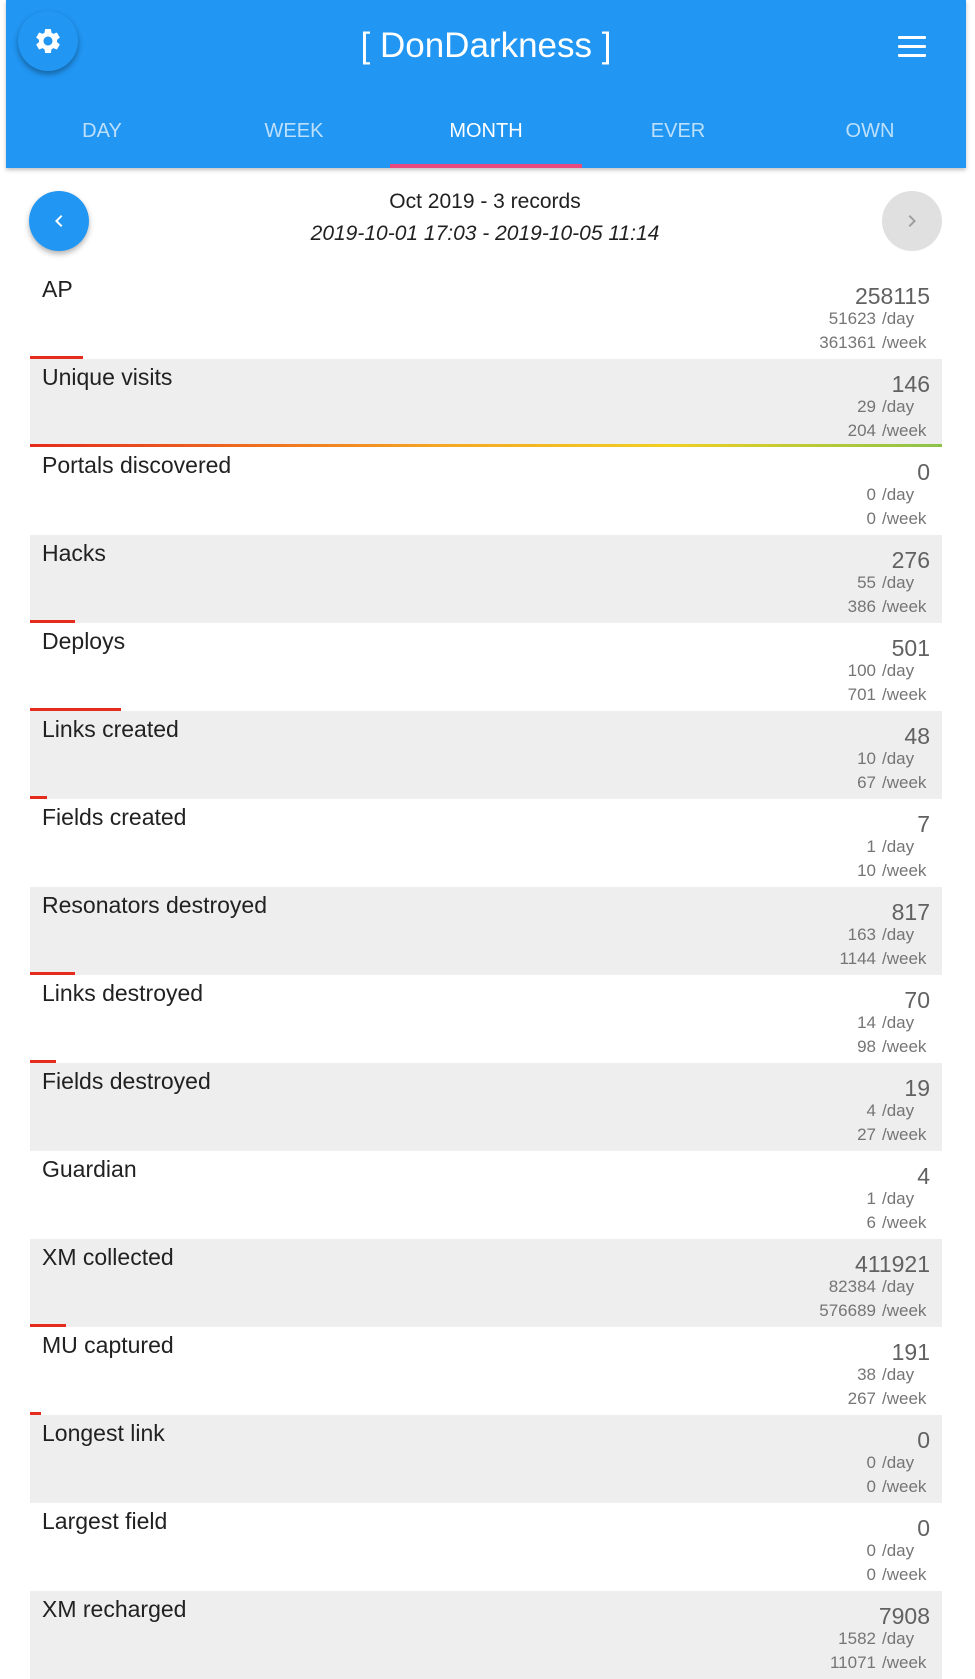  What do you see at coordinates (923, 1440) in the screenshot?
I see `stat-total: 0` at bounding box center [923, 1440].